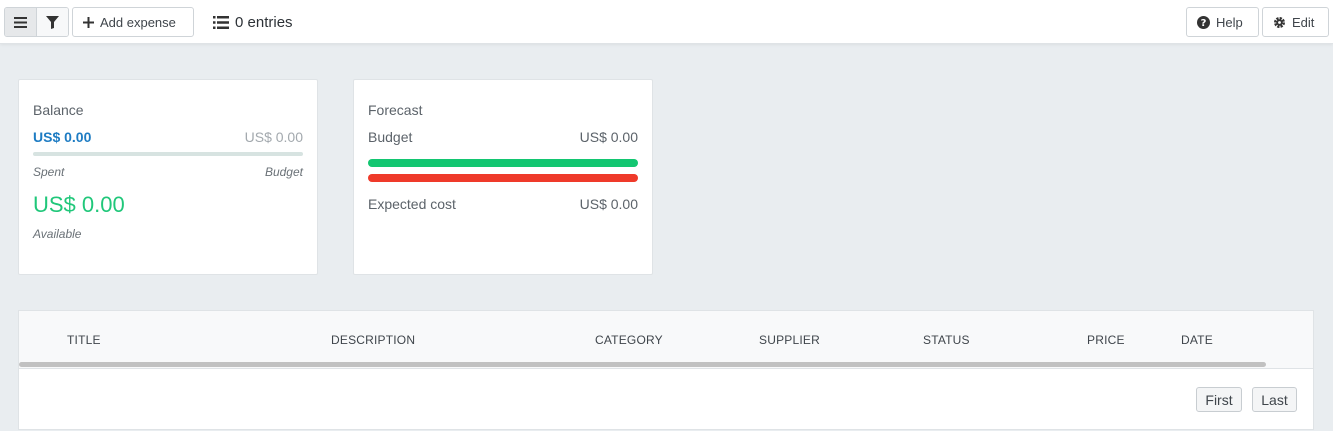 The width and height of the screenshot is (1333, 431). Describe the element at coordinates (273, 137) in the screenshot. I see `budget-value: US$ 0.00` at that location.